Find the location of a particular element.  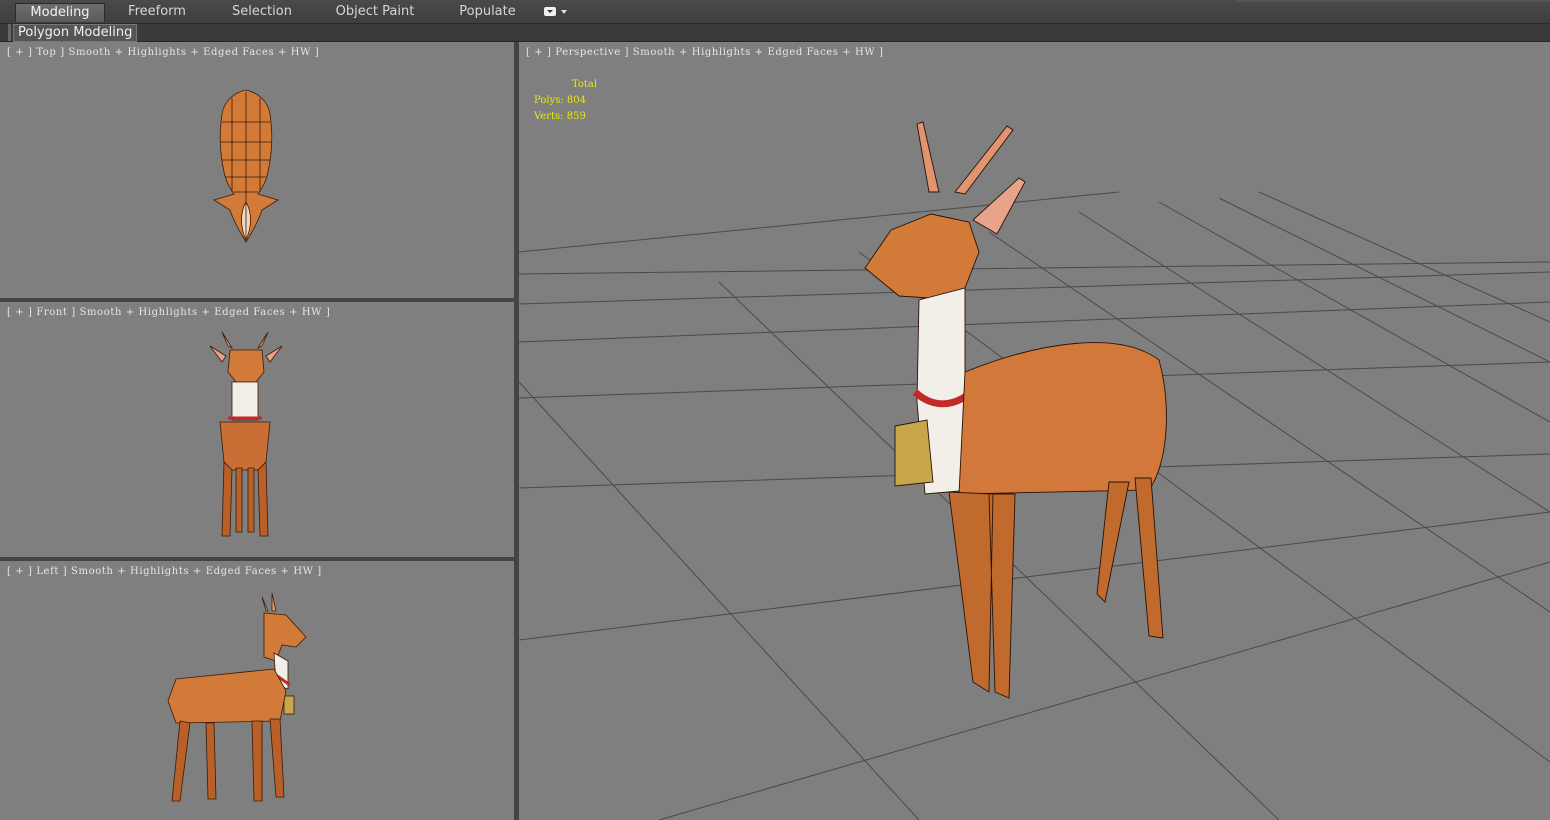

tab-selection: Selection is located at coordinates (262, 12).